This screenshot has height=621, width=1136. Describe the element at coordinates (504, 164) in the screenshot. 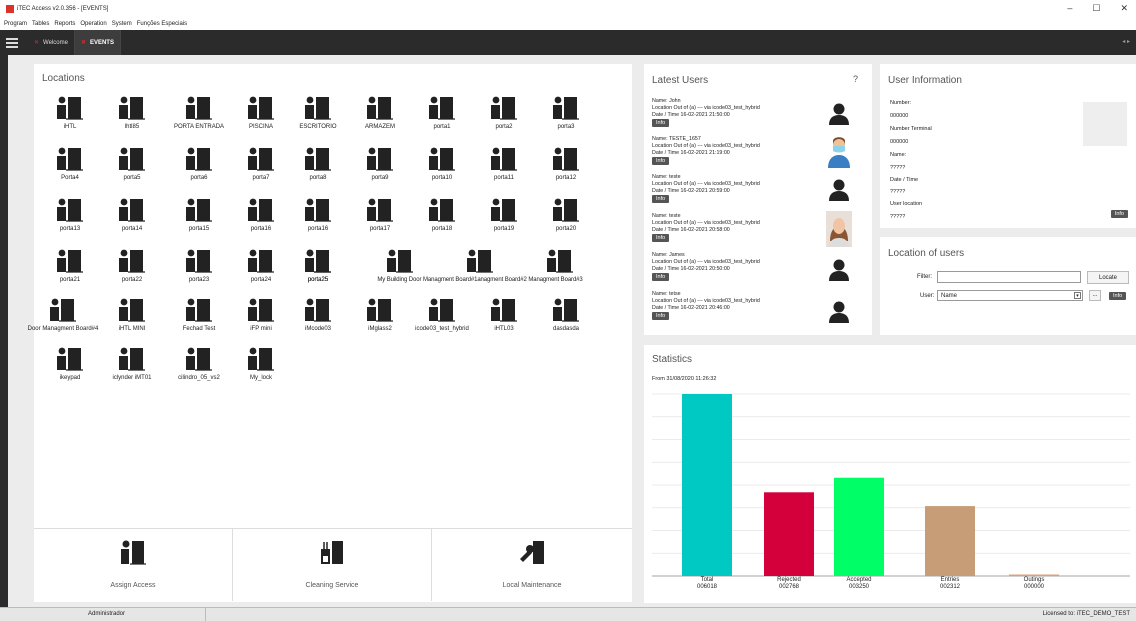

I see `location-item: porta11` at that location.